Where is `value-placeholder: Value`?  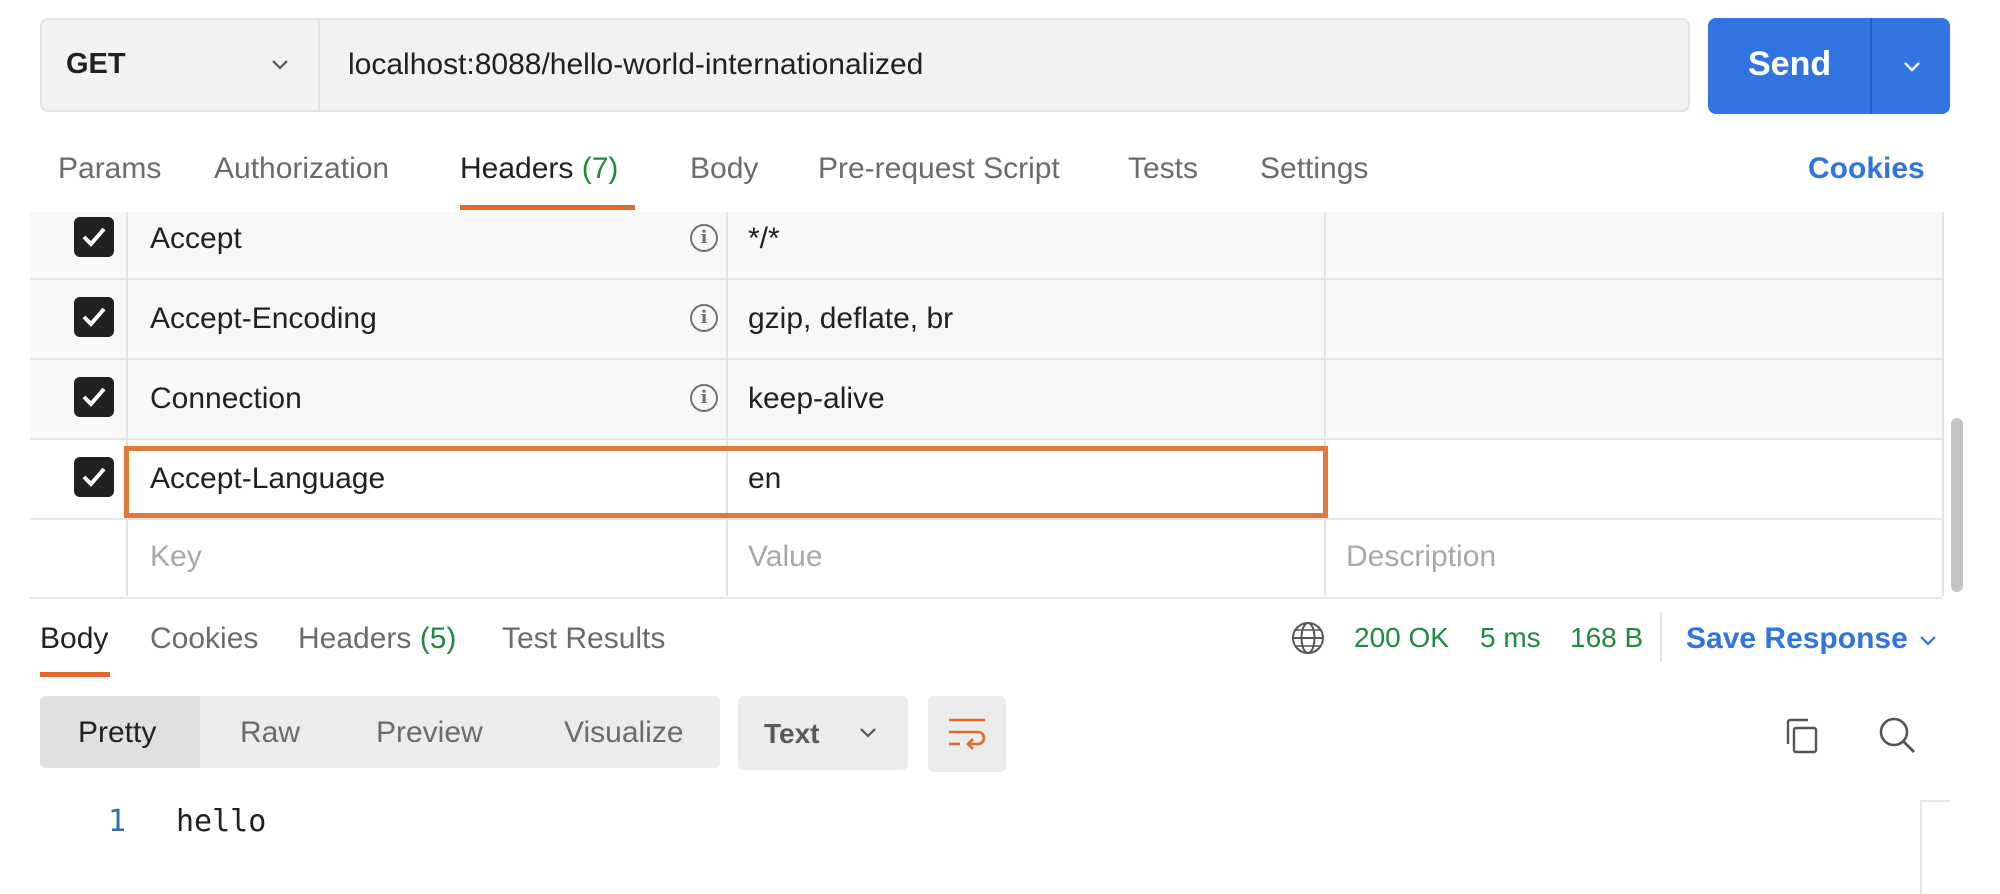
value-placeholder: Value is located at coordinates (785, 557).